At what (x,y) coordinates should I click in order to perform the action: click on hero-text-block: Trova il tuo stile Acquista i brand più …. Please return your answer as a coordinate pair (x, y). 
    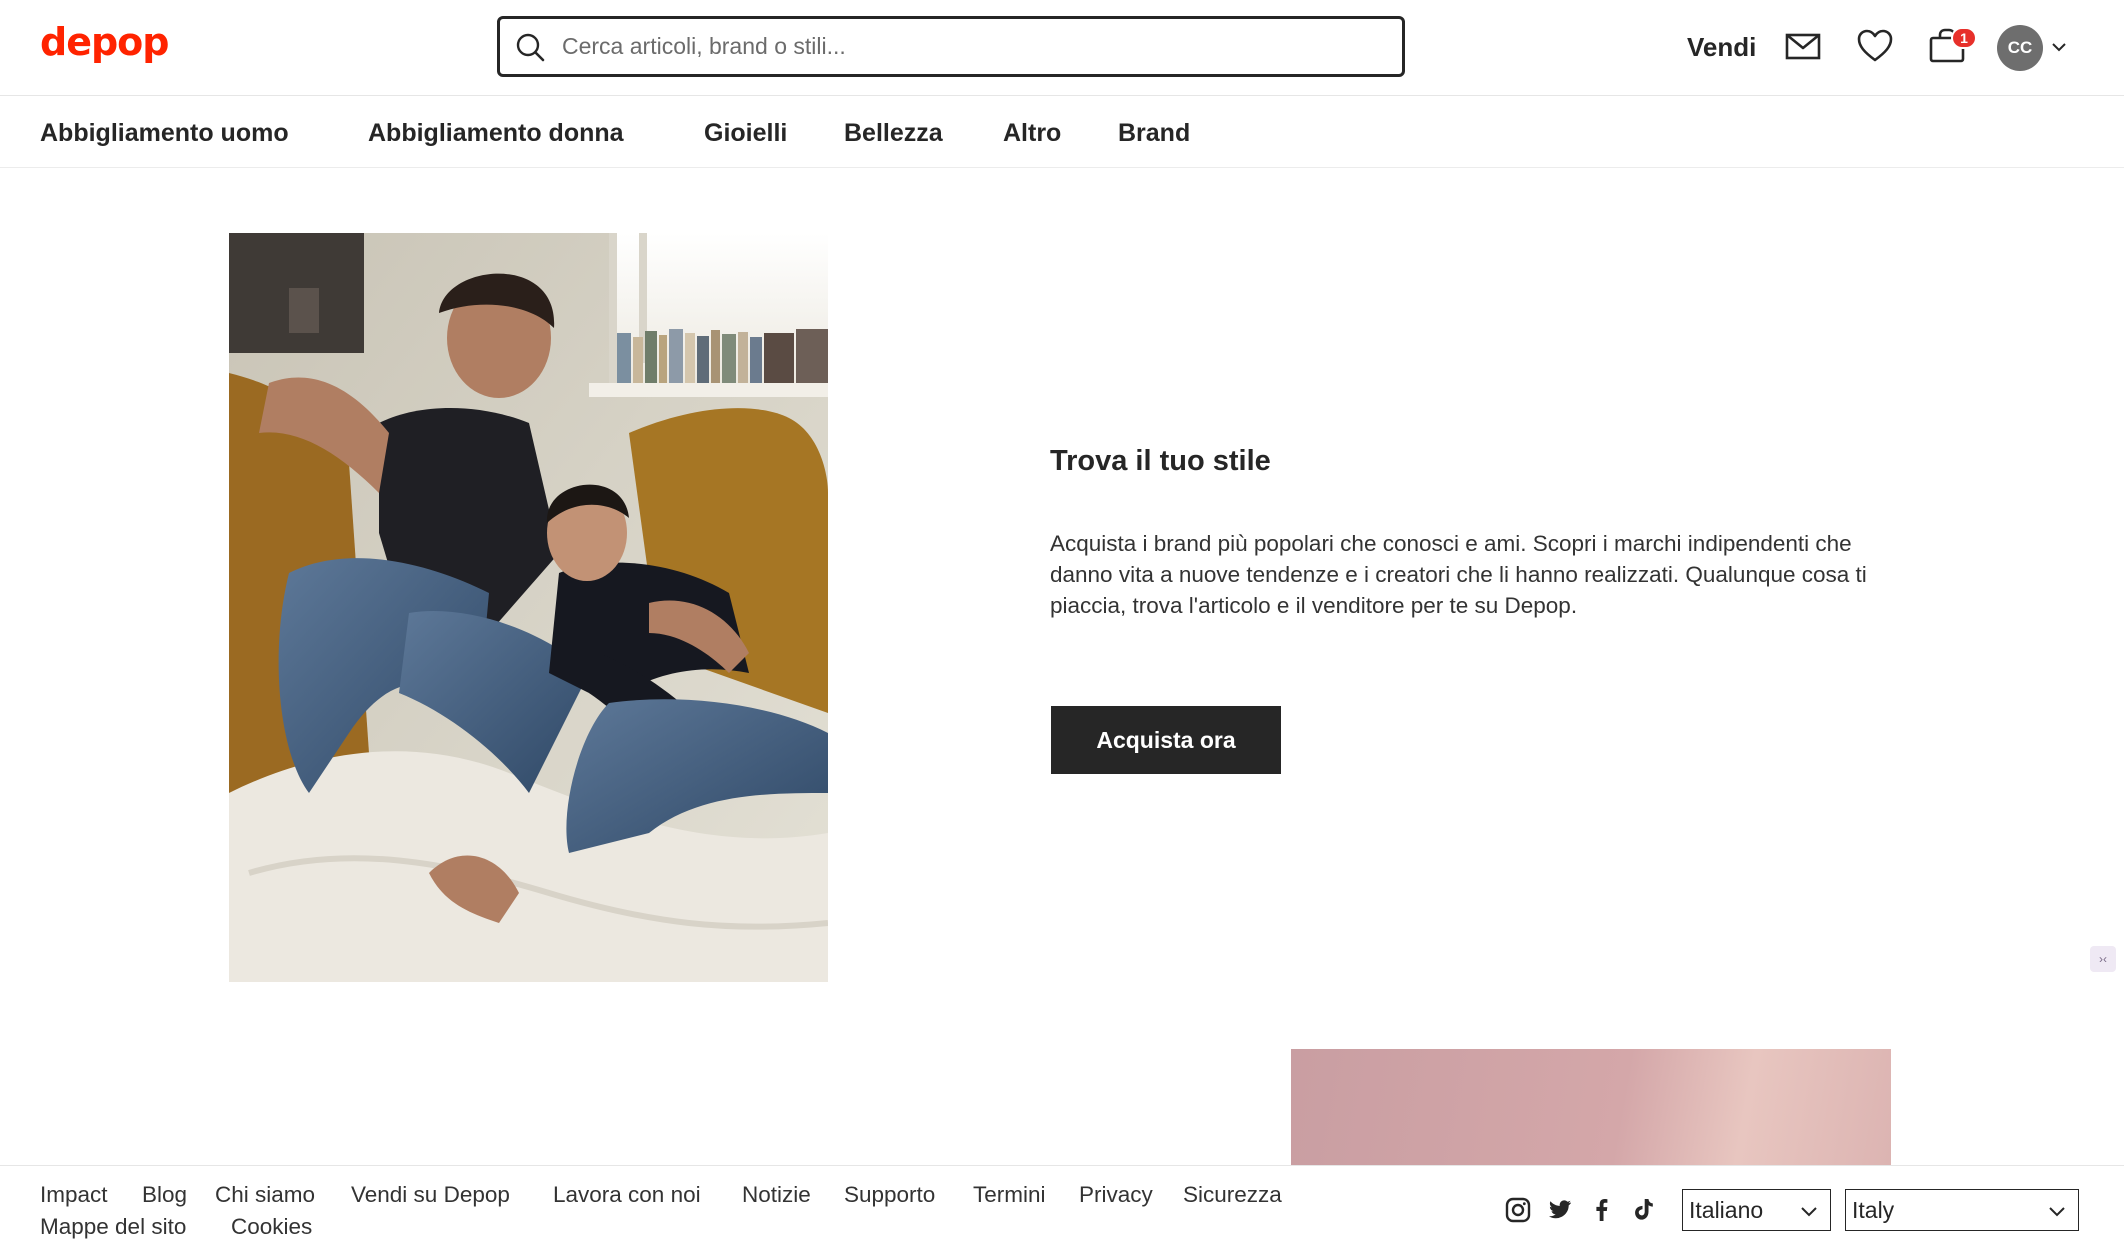
    Looking at the image, I should click on (1475, 533).